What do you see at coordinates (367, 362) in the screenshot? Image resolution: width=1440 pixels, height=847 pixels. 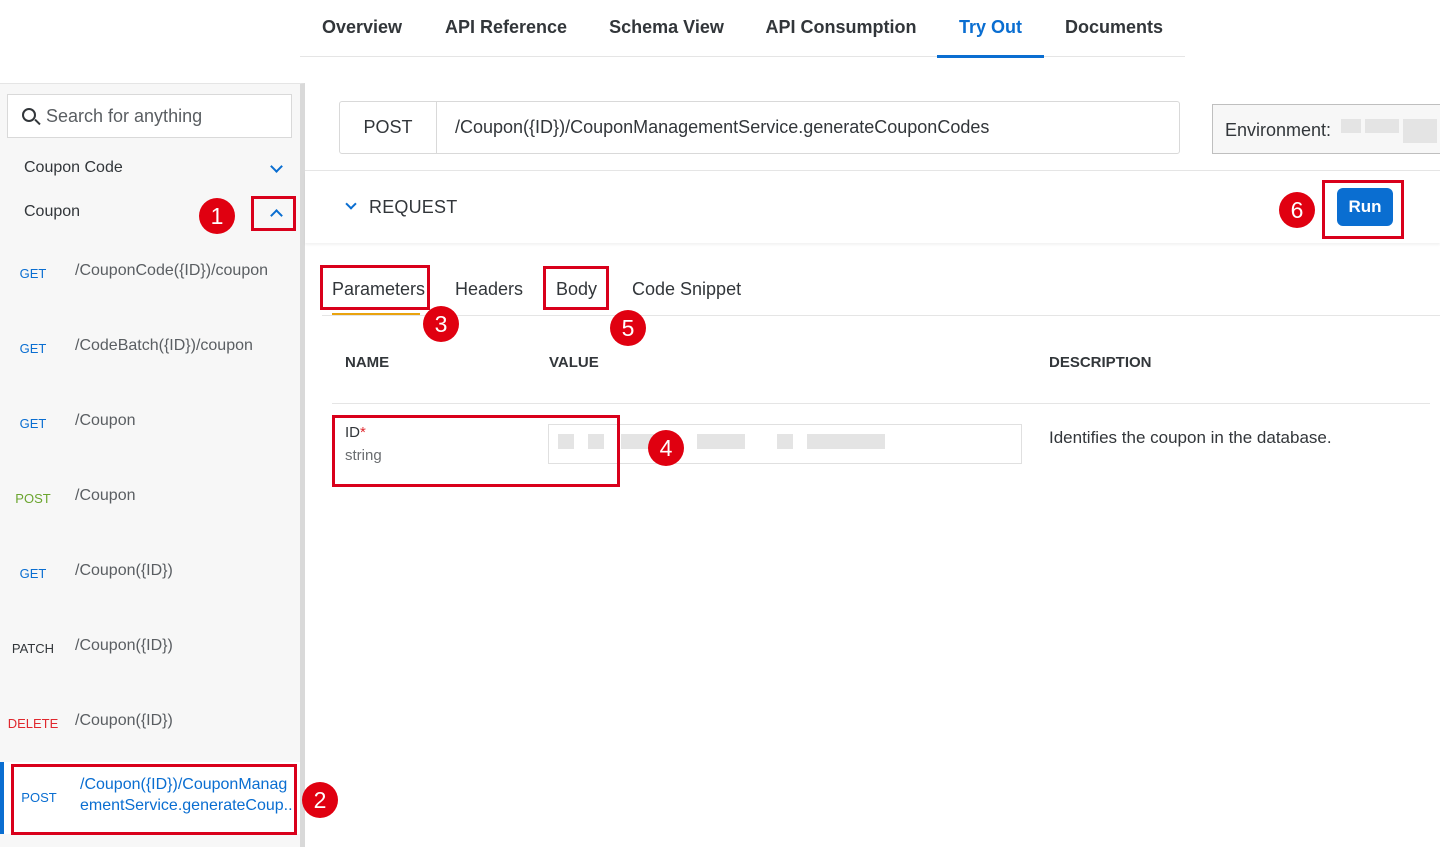 I see `column-header-name: NAME` at bounding box center [367, 362].